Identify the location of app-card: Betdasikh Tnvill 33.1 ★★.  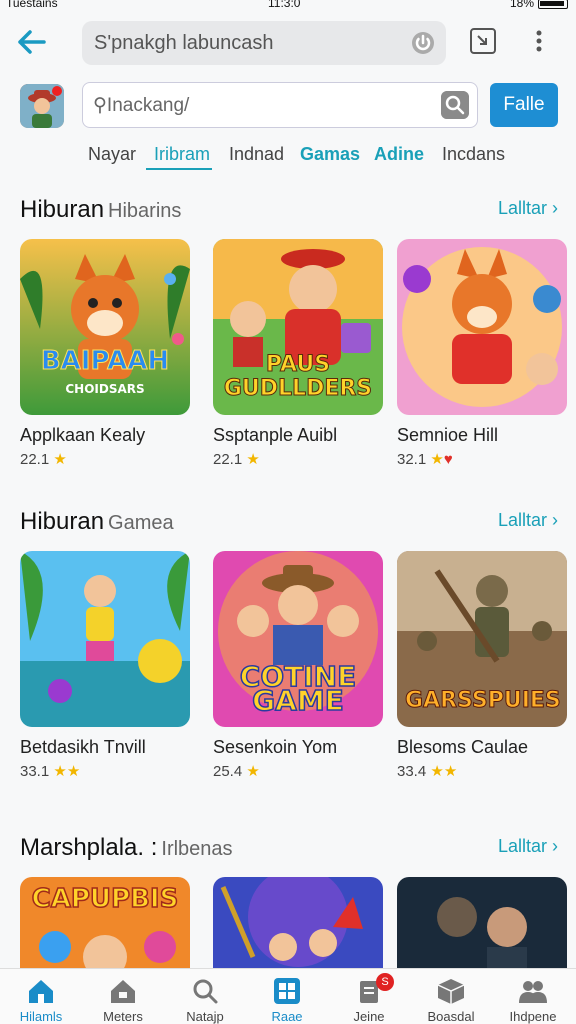
(105, 665).